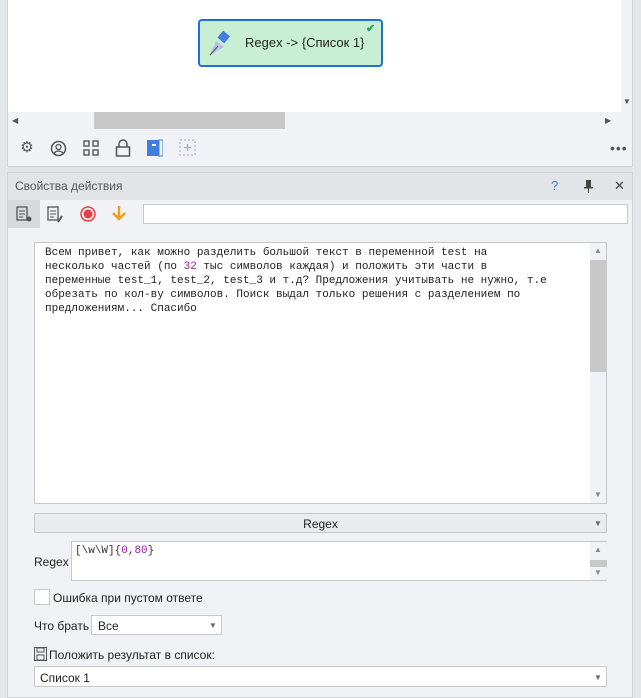  Describe the element at coordinates (554, 185) in the screenshot. I see `help-button: ?` at that location.